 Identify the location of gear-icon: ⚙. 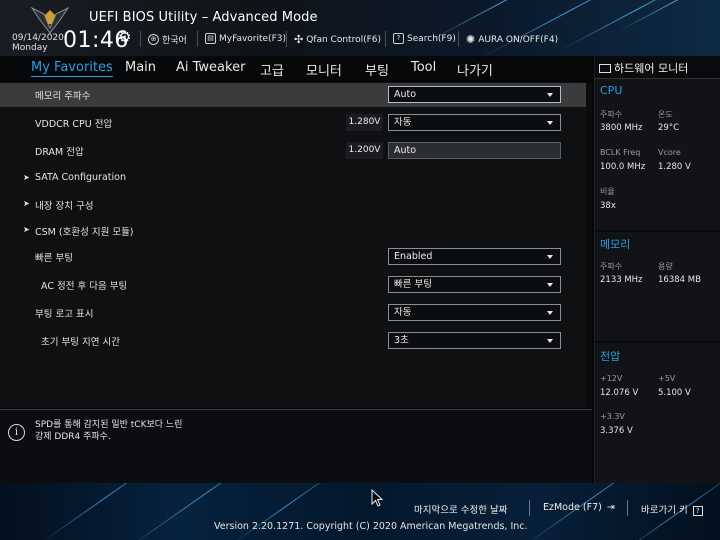
(124, 37).